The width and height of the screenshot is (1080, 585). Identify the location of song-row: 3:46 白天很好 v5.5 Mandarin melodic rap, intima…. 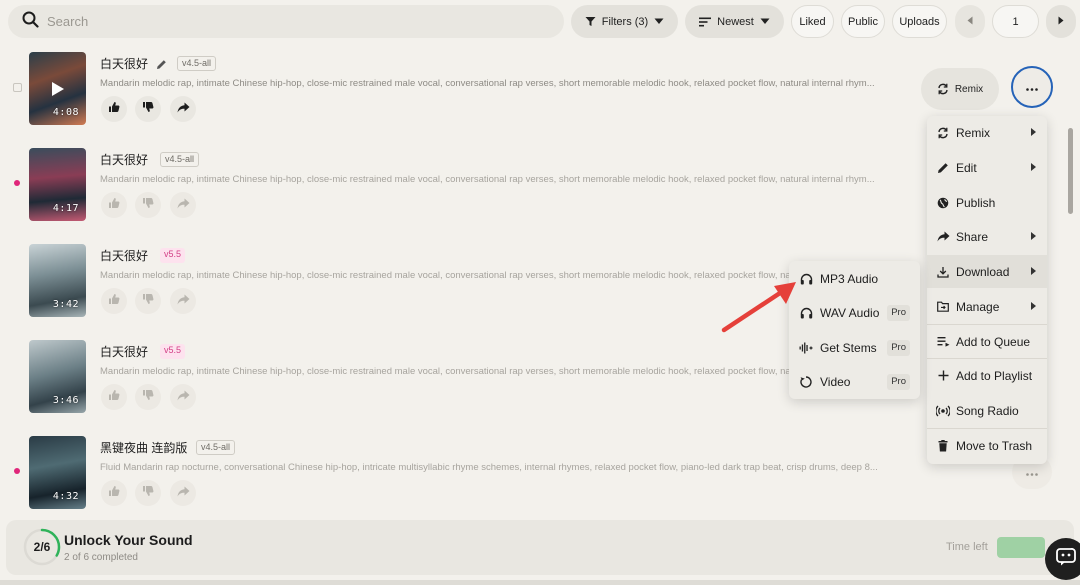
(460, 378).